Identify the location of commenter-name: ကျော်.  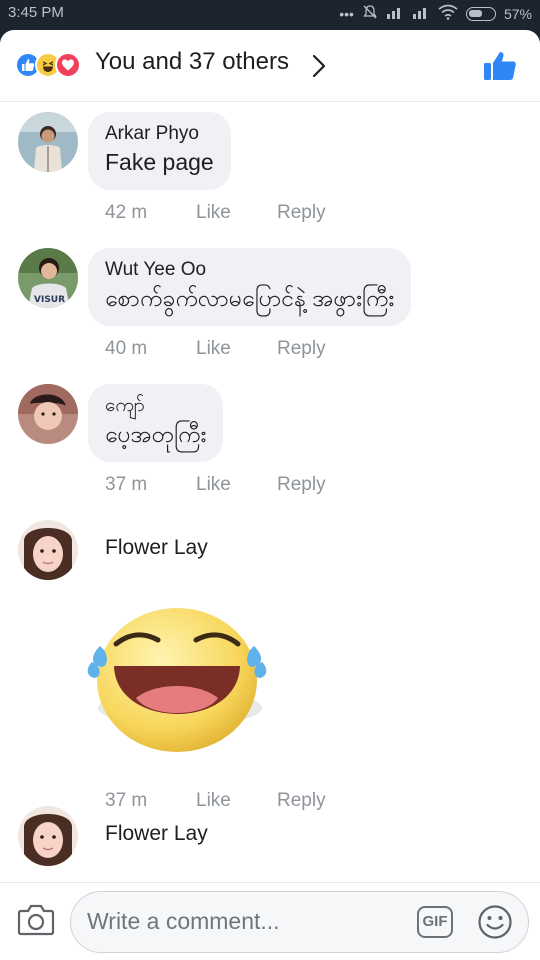
(155, 406).